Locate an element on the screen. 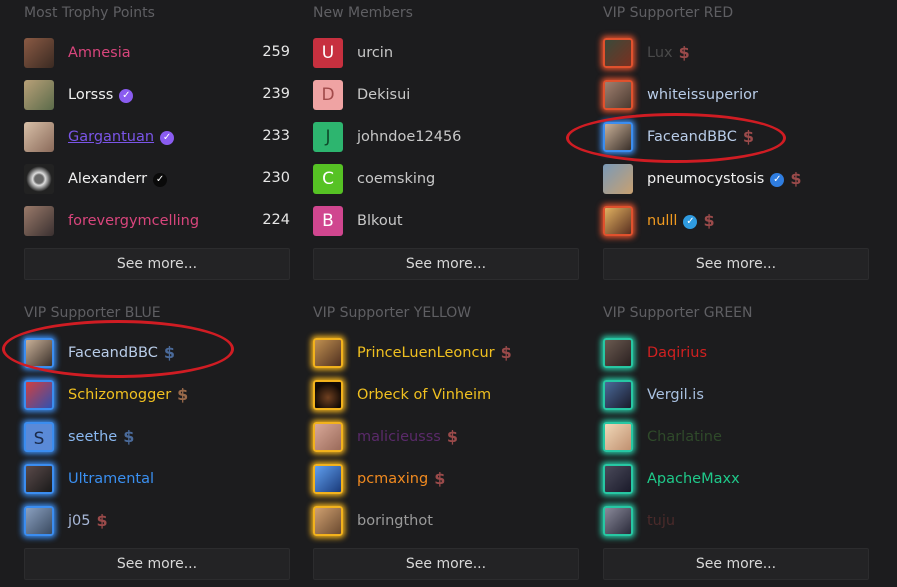  list-item: forevergymcelling 224 is located at coordinates (157, 222).